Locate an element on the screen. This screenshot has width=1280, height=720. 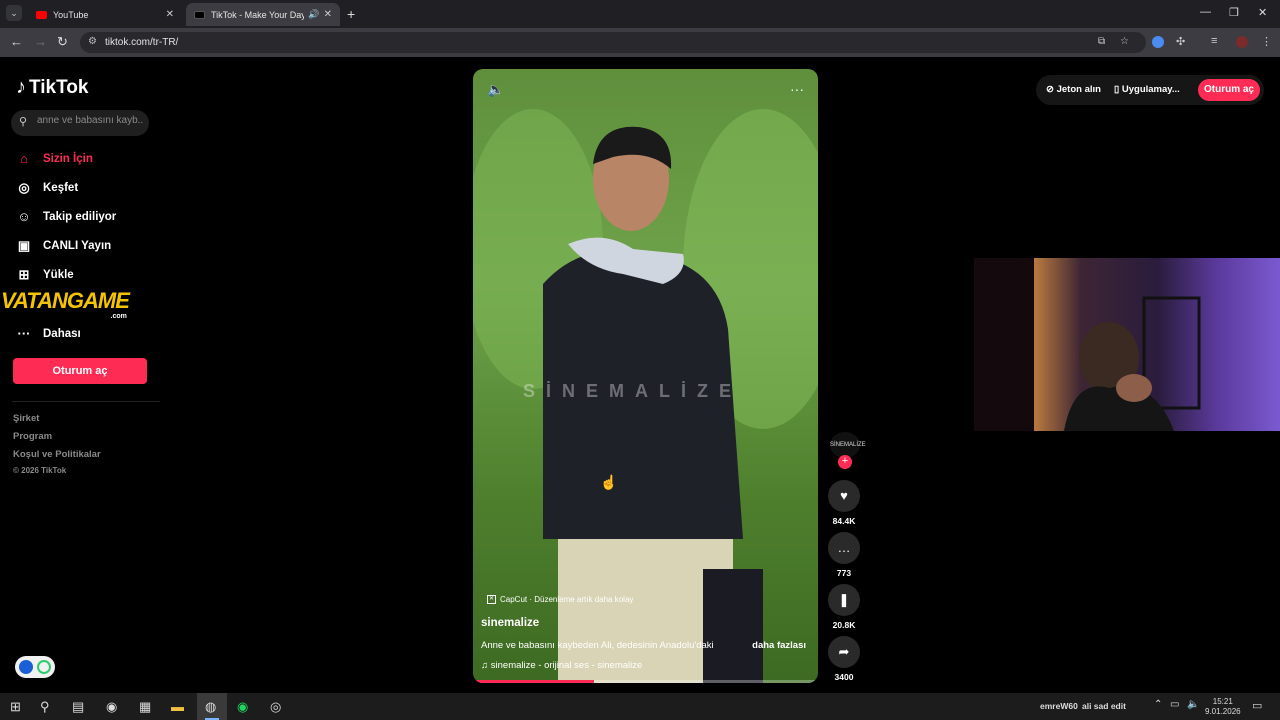
heart-icon: ♥ is located at coordinates (844, 495).